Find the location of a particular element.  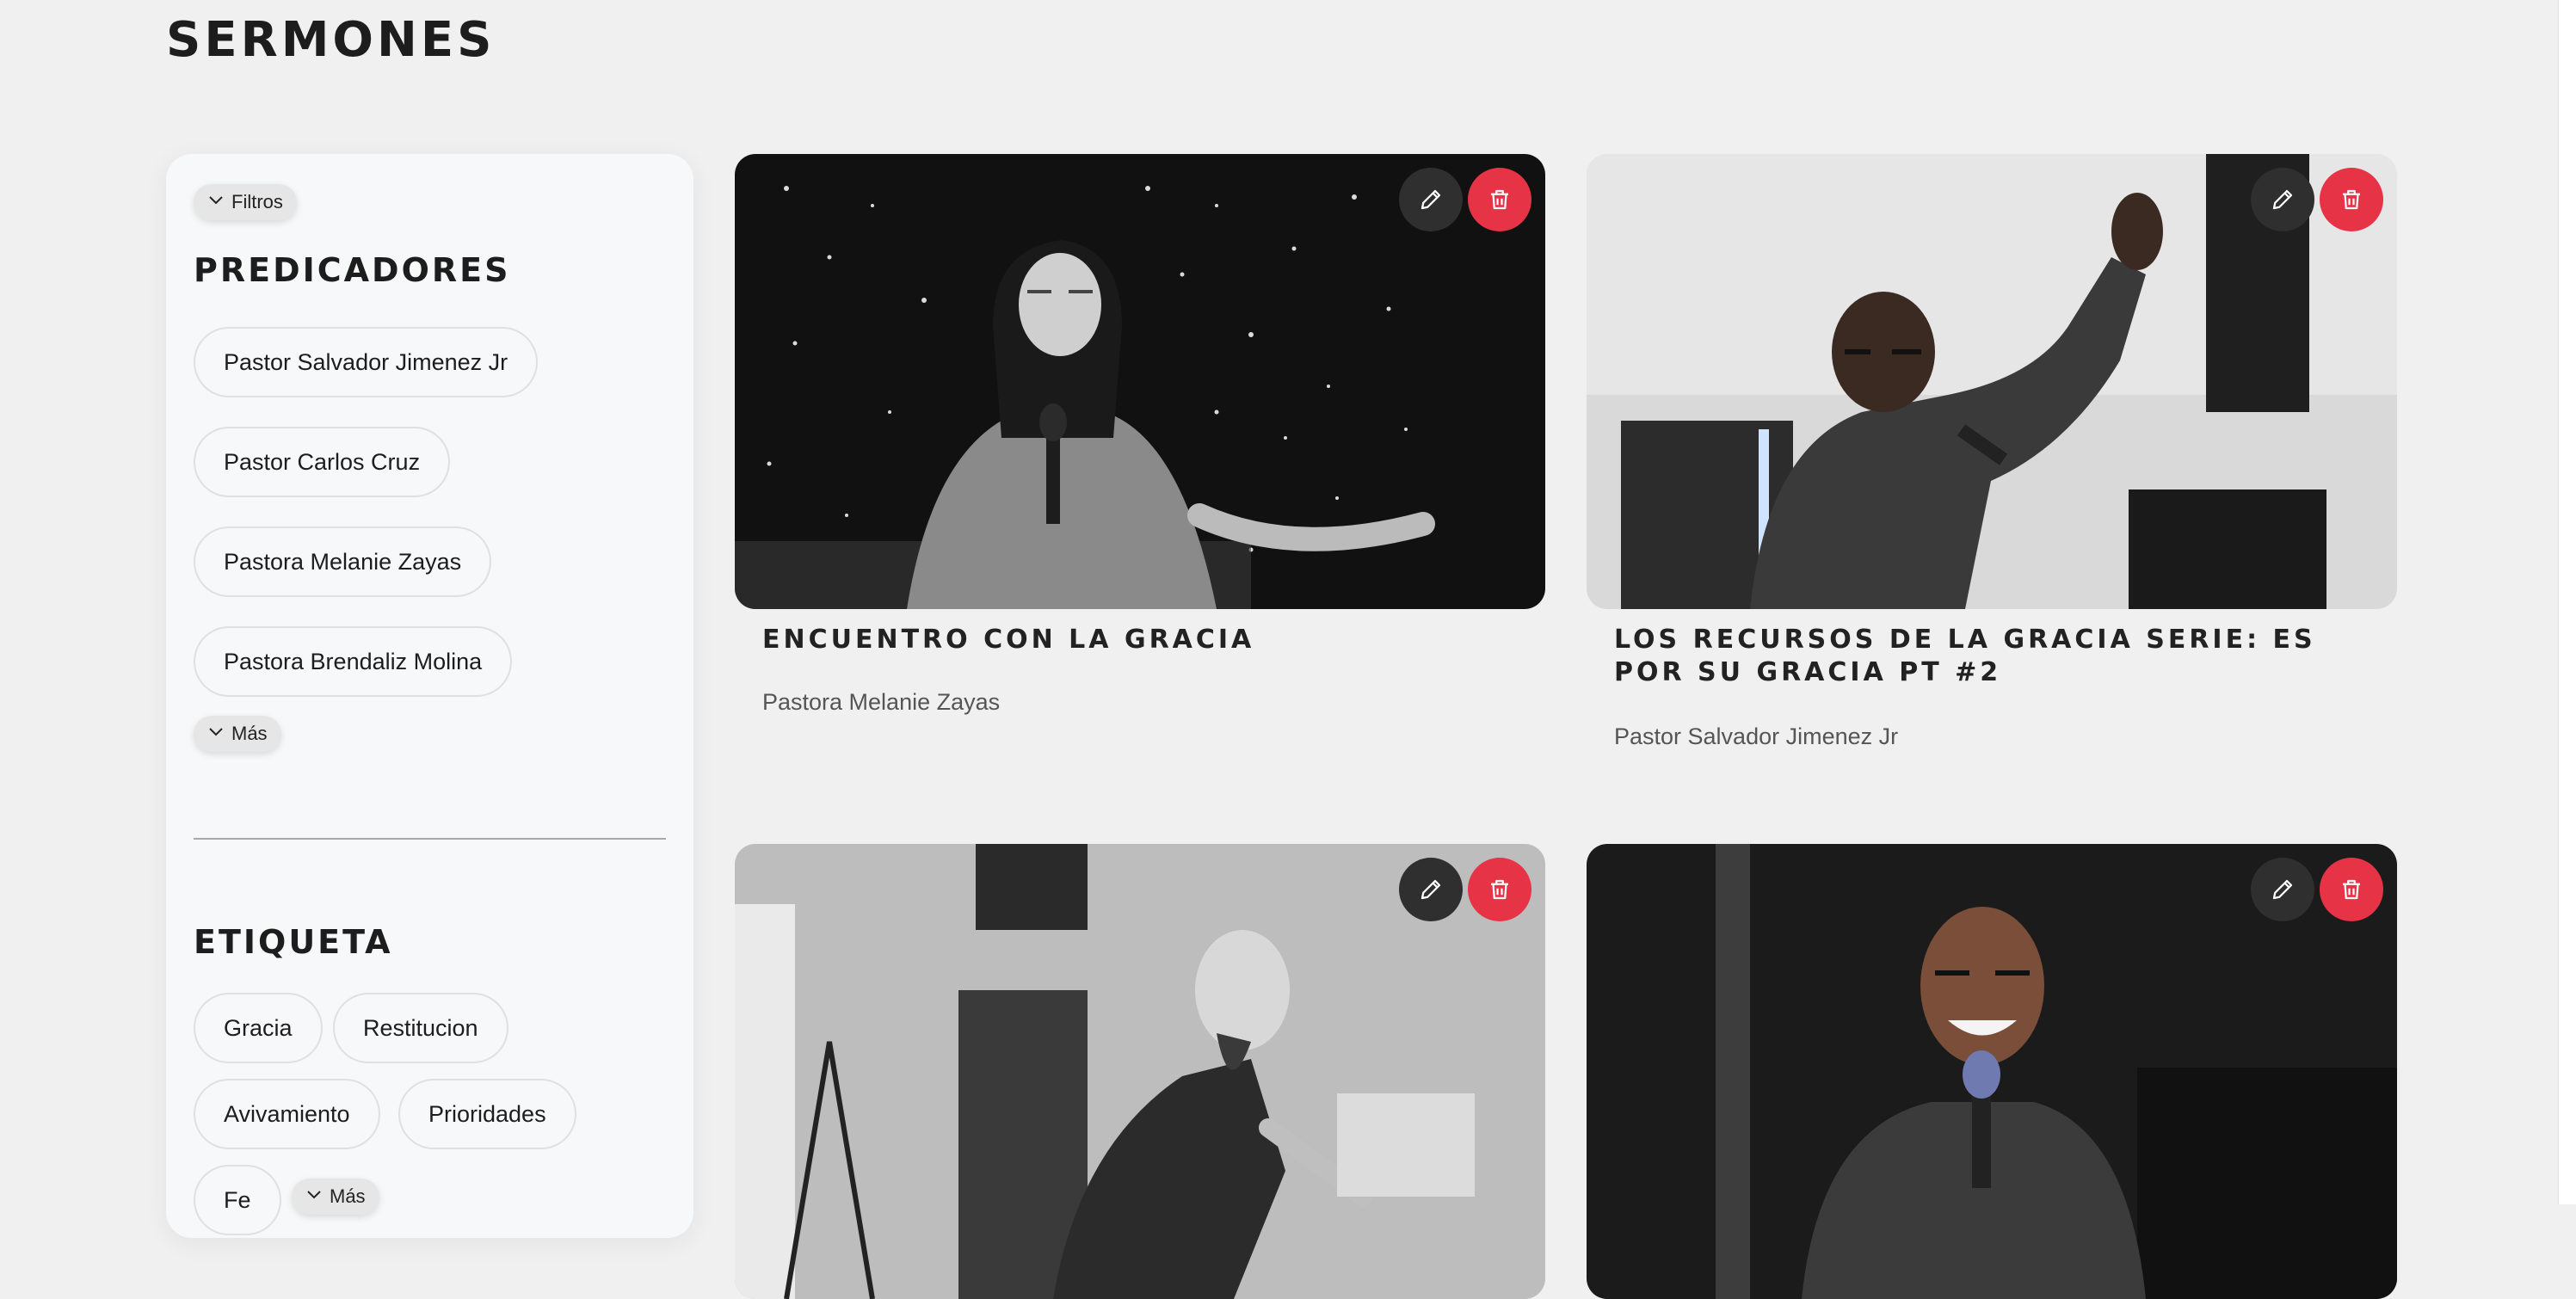

filters-toggle-label: Filtros is located at coordinates (257, 201).